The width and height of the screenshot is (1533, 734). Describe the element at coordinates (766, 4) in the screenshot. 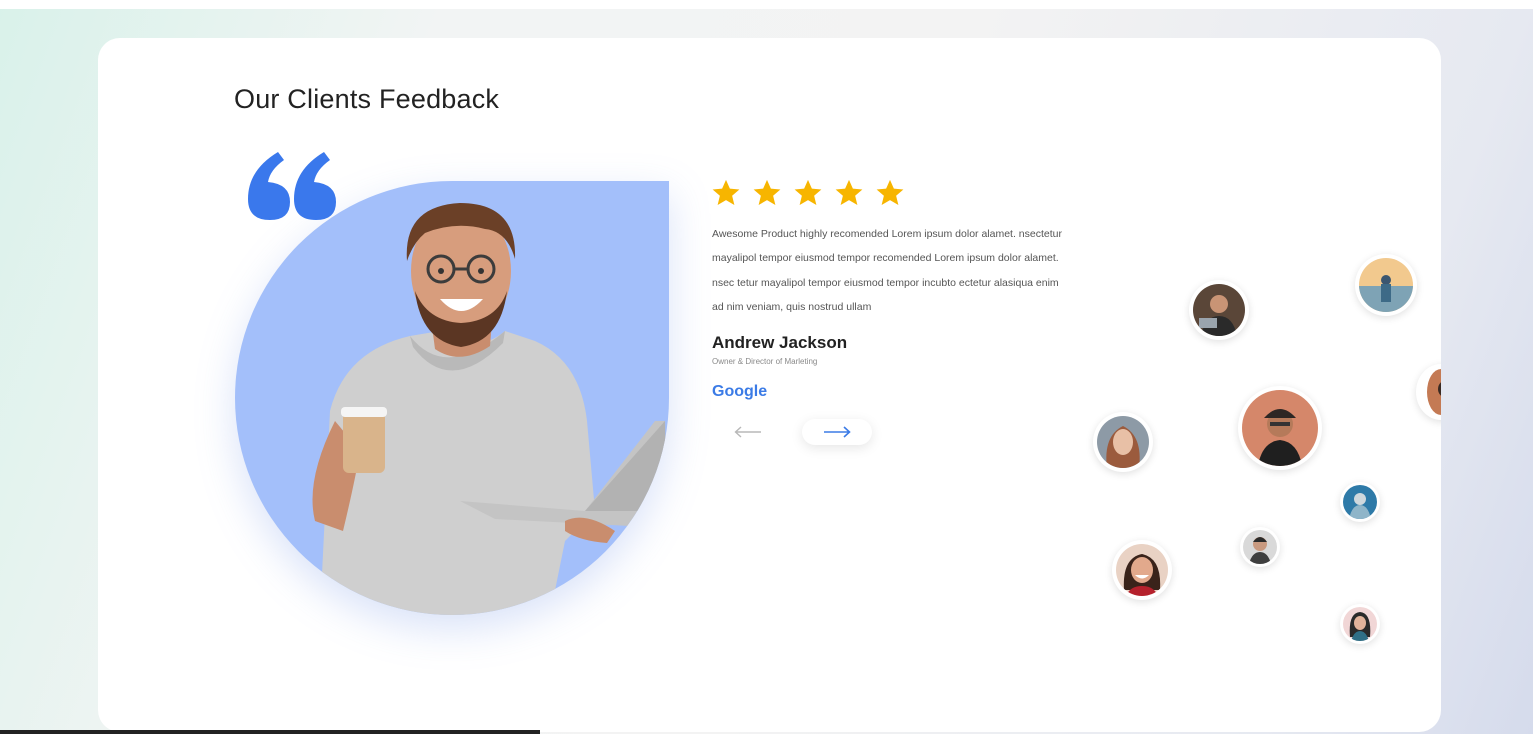

I see `top-strip` at that location.